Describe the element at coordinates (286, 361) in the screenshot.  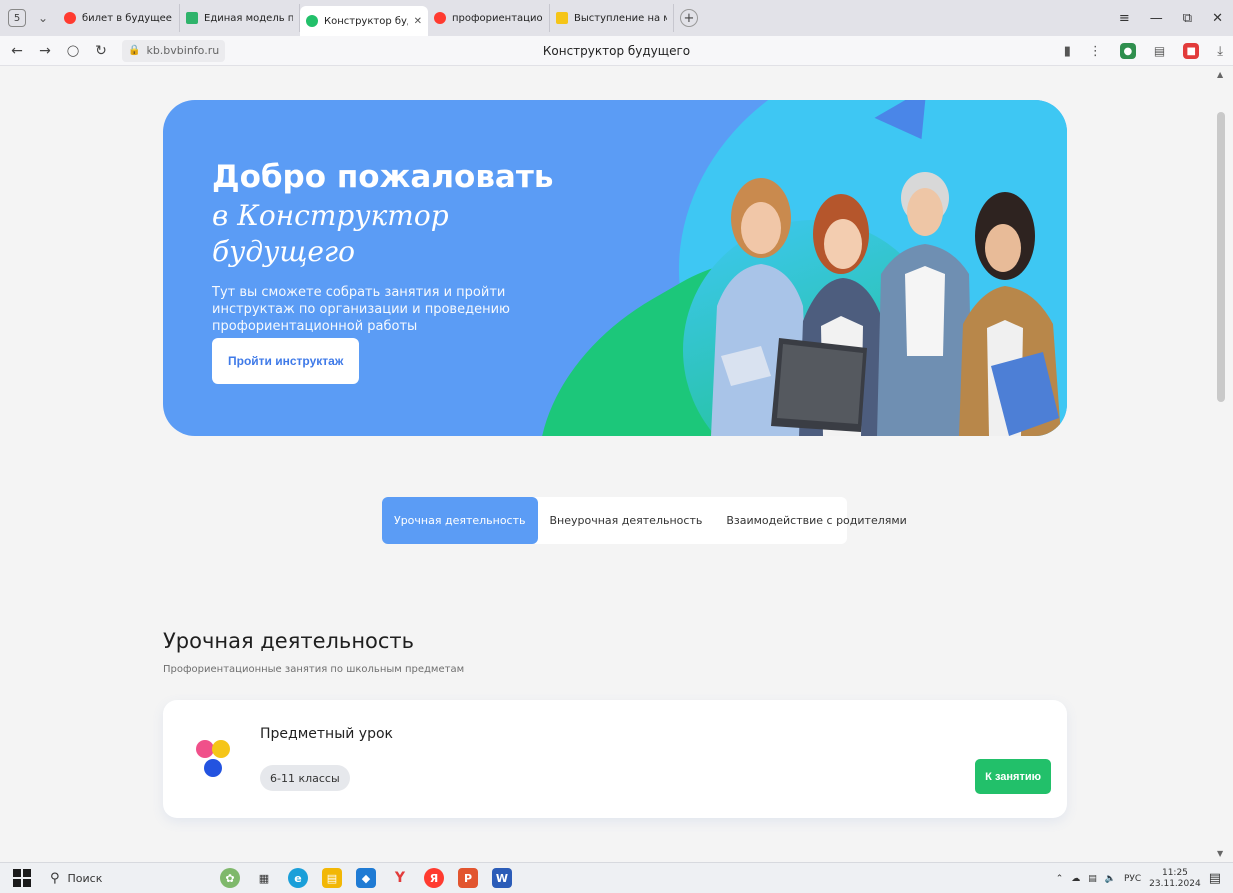
I see `start-instruction-button: Пройти инструктаж` at that location.